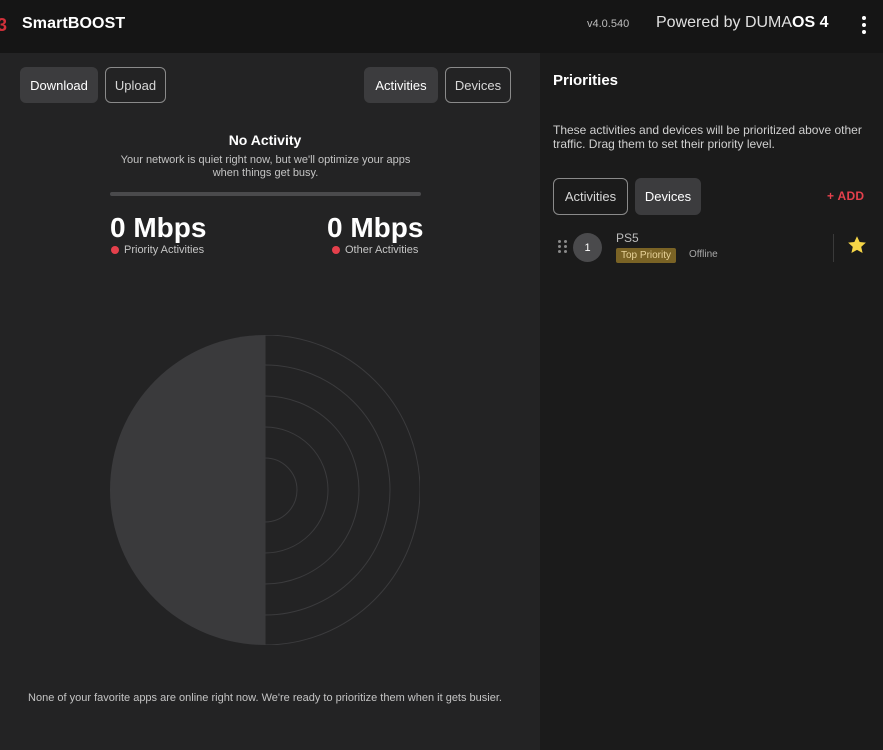 Image resolution: width=883 pixels, height=750 pixels. I want to click on powered-by-label: Powered by DUMAOS 4, so click(742, 23).